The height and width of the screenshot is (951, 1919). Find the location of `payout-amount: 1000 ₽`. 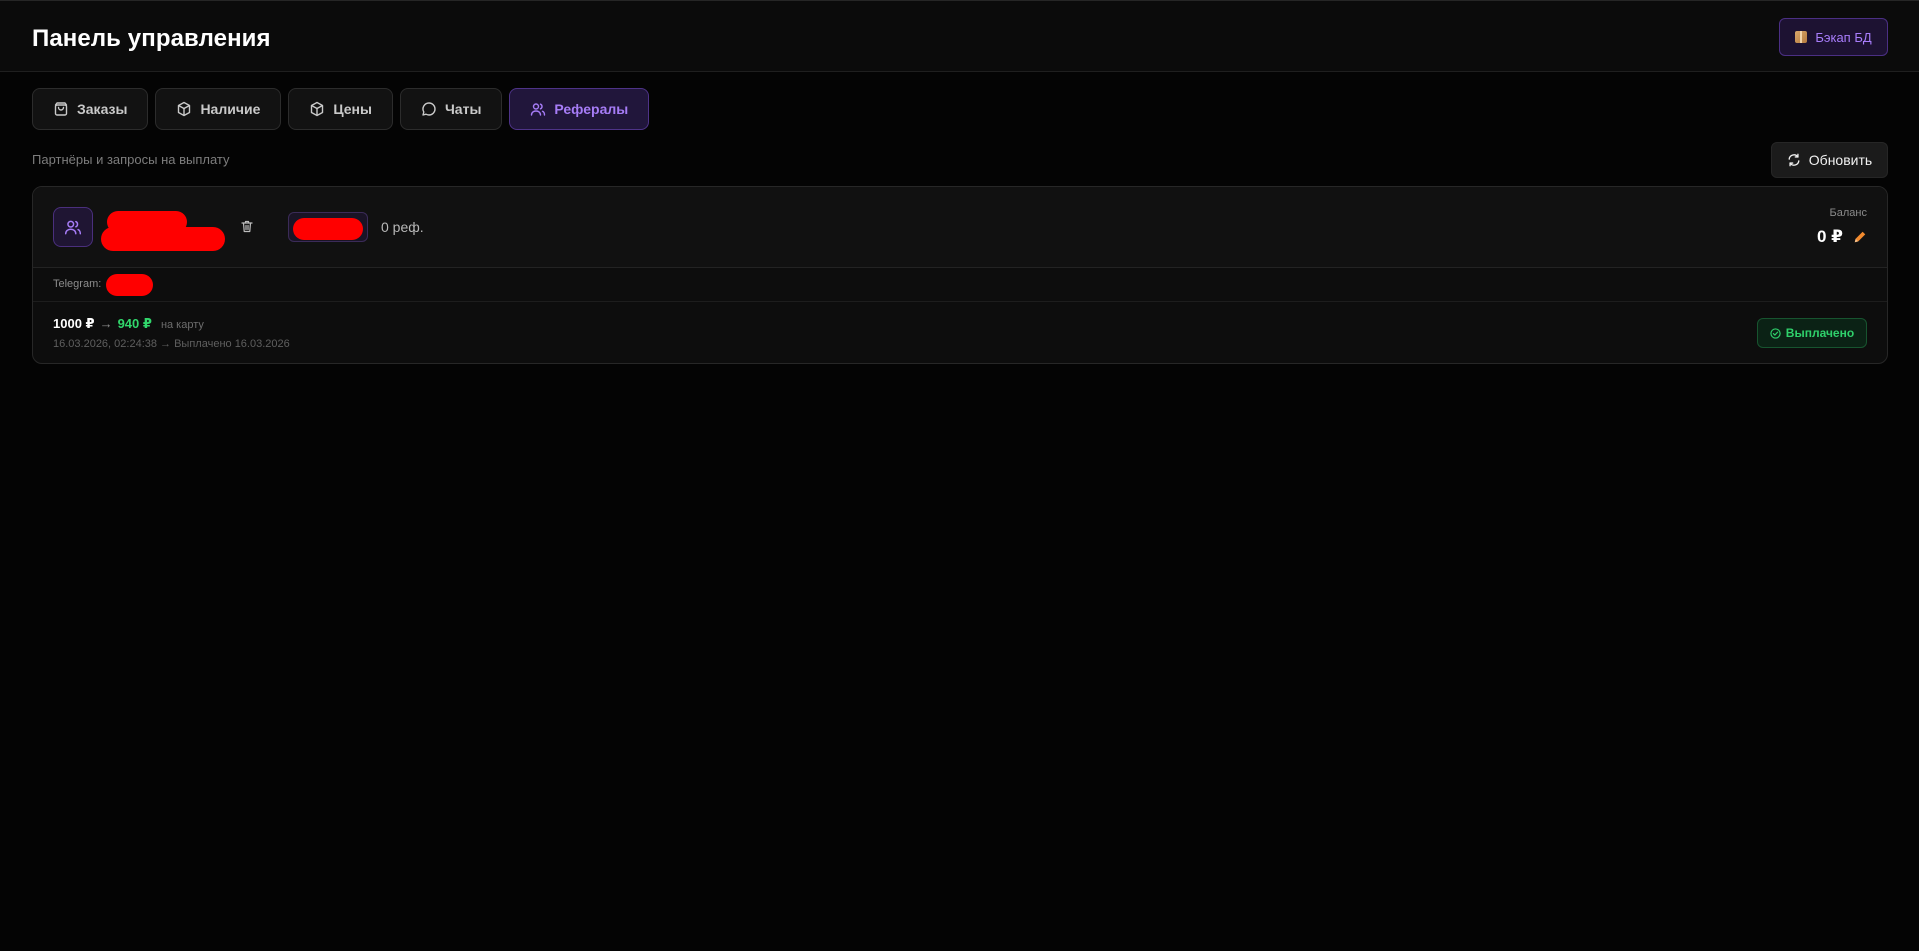

payout-amount: 1000 ₽ is located at coordinates (74, 323).